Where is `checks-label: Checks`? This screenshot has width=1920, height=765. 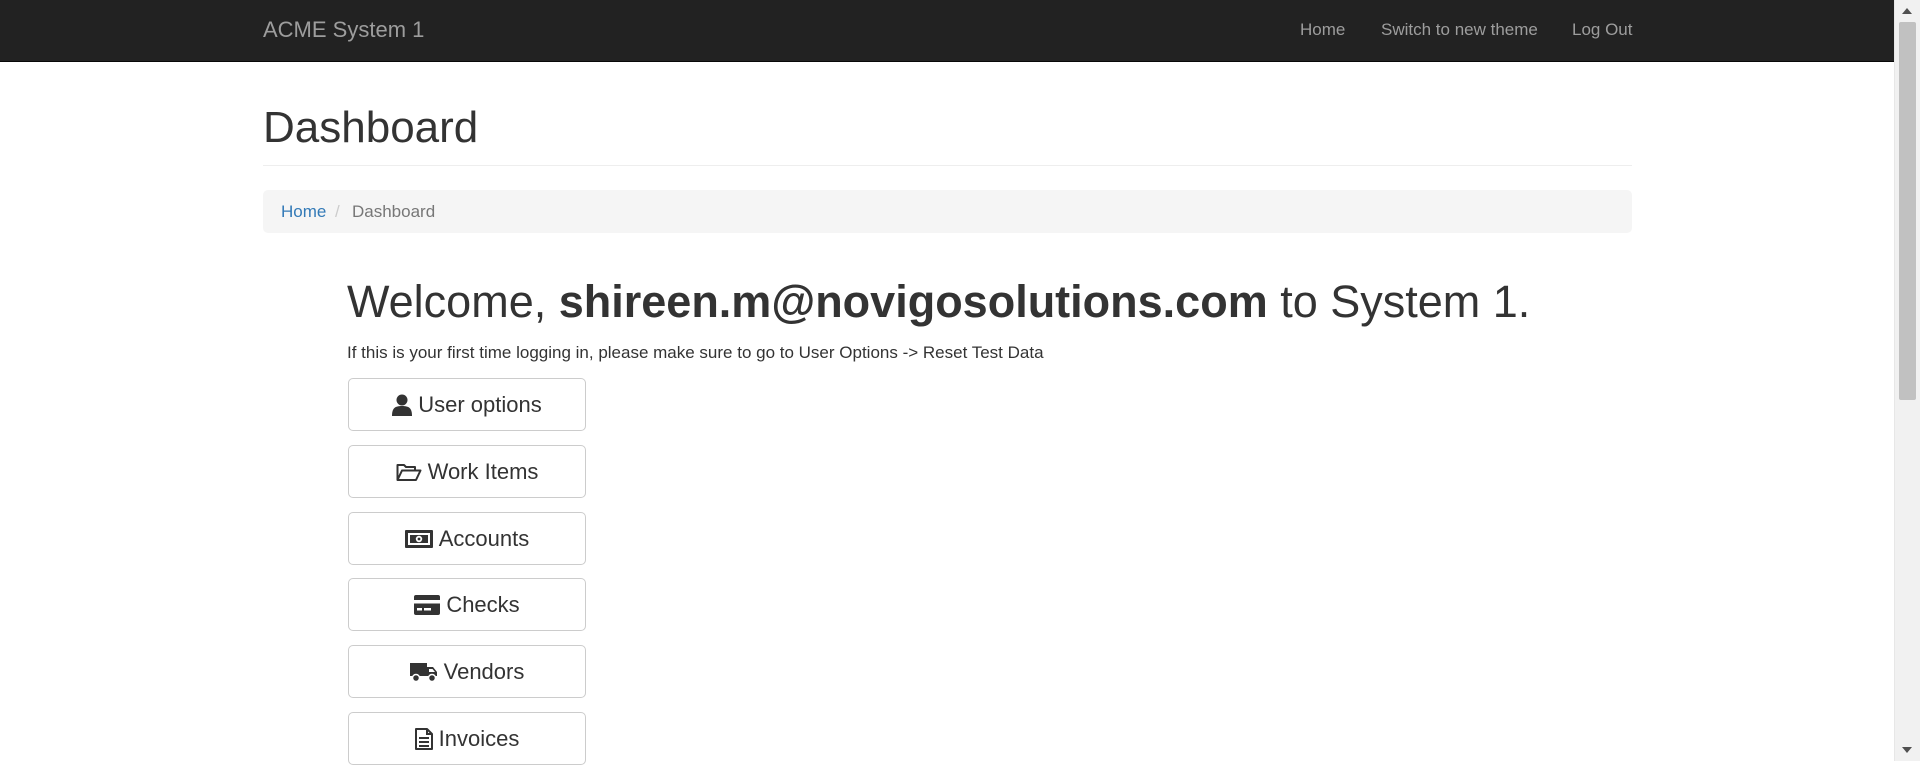 checks-label: Checks is located at coordinates (483, 604).